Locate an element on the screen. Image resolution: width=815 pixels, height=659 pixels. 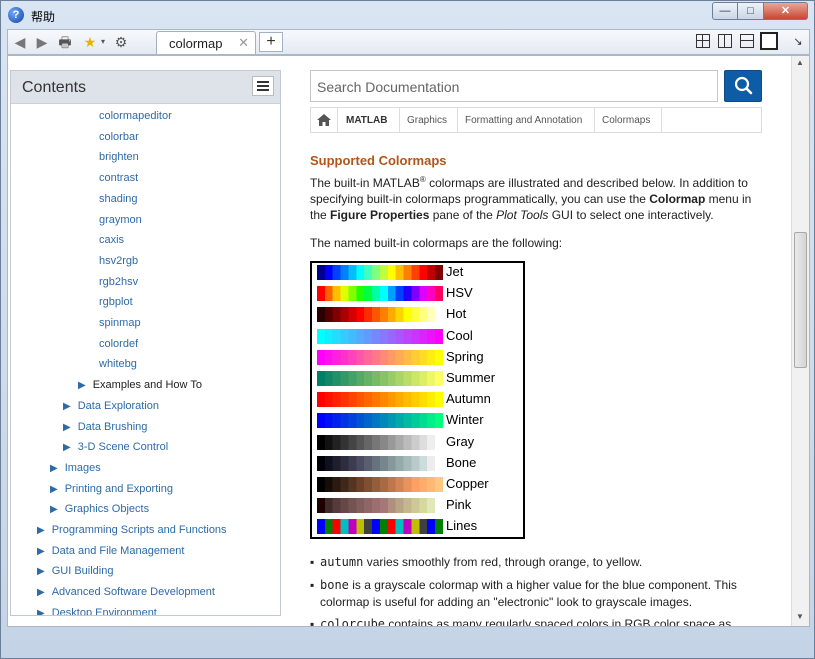
sidebar-item: colorbar is located at coordinates (119, 137).